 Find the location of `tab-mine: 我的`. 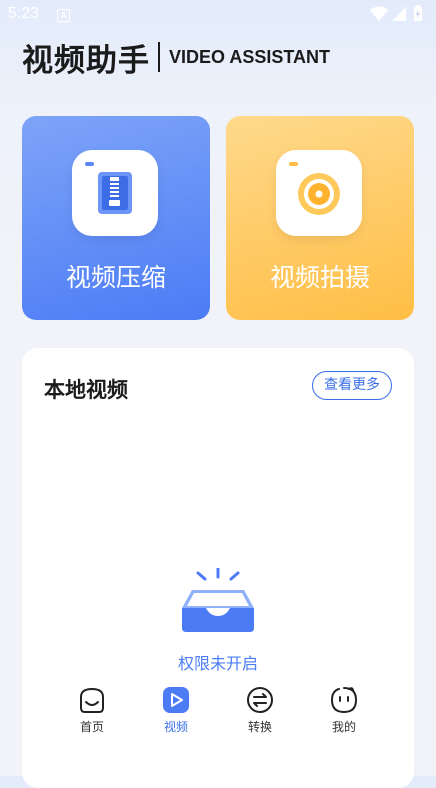

tab-mine: 我的 is located at coordinates (344, 710).